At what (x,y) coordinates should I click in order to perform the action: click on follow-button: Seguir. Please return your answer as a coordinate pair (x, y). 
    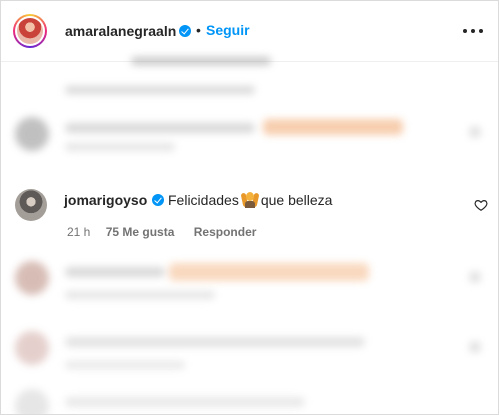
    Looking at the image, I should click on (228, 30).